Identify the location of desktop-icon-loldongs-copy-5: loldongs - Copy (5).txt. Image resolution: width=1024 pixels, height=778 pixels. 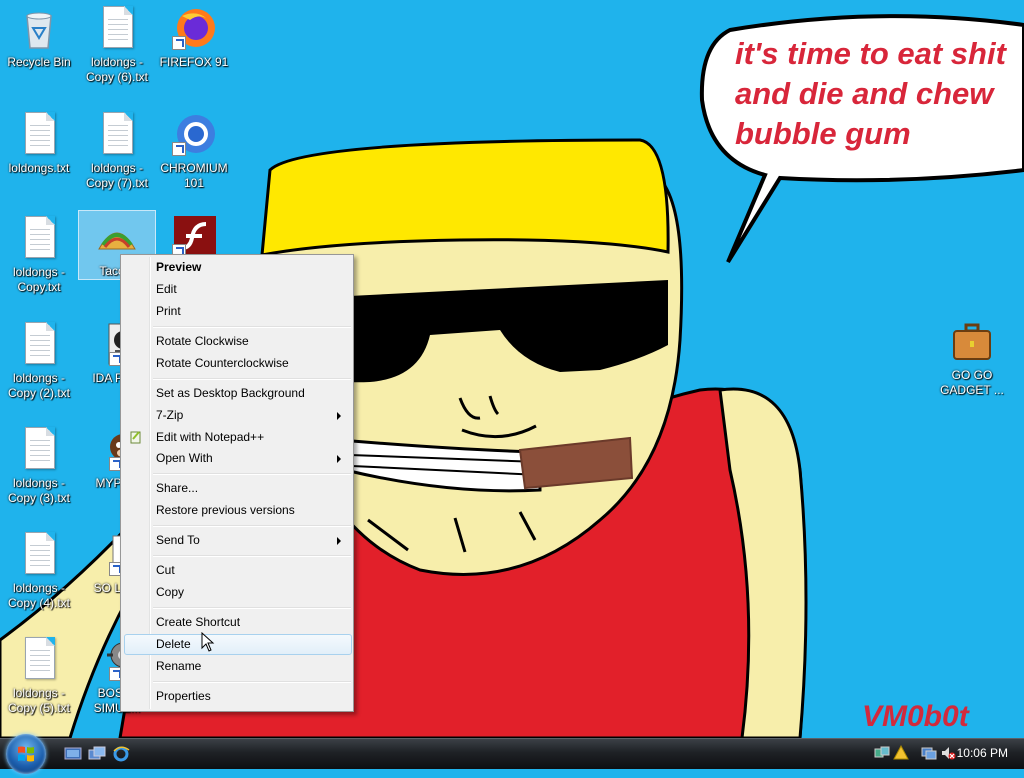
(39, 674).